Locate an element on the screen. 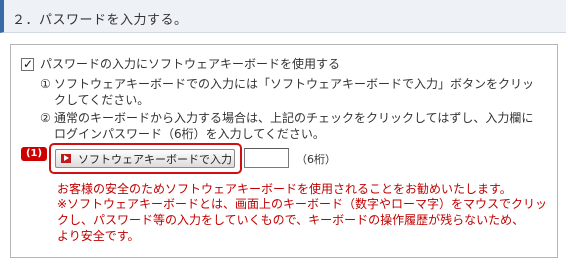 Image resolution: width=568 pixels, height=270 pixels. note-number: ② is located at coordinates (45, 118).